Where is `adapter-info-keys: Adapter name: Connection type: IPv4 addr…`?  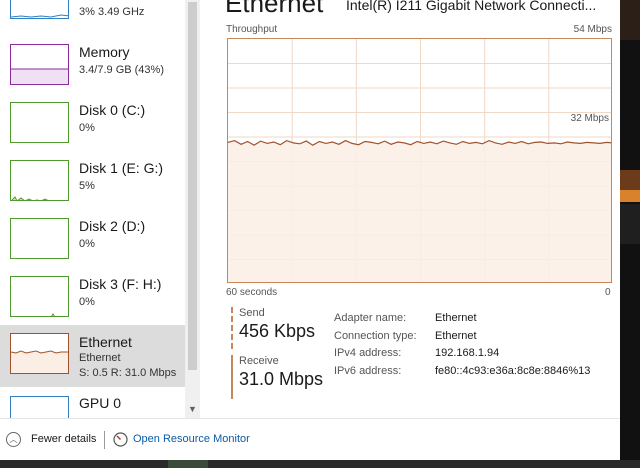 adapter-info-keys: Adapter name: Connection type: IPv4 addr… is located at coordinates (375, 345).